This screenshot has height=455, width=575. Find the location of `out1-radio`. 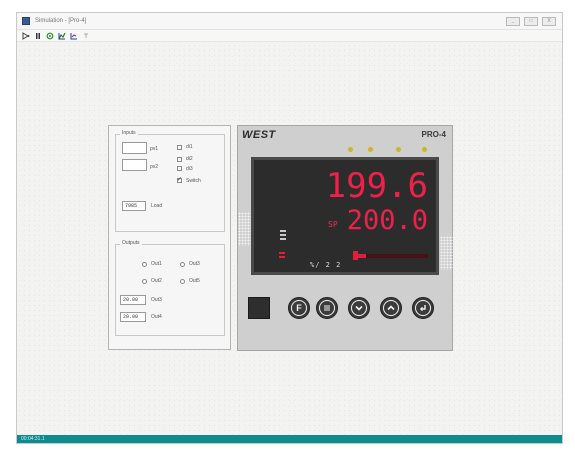

out1-radio is located at coordinates (144, 264).